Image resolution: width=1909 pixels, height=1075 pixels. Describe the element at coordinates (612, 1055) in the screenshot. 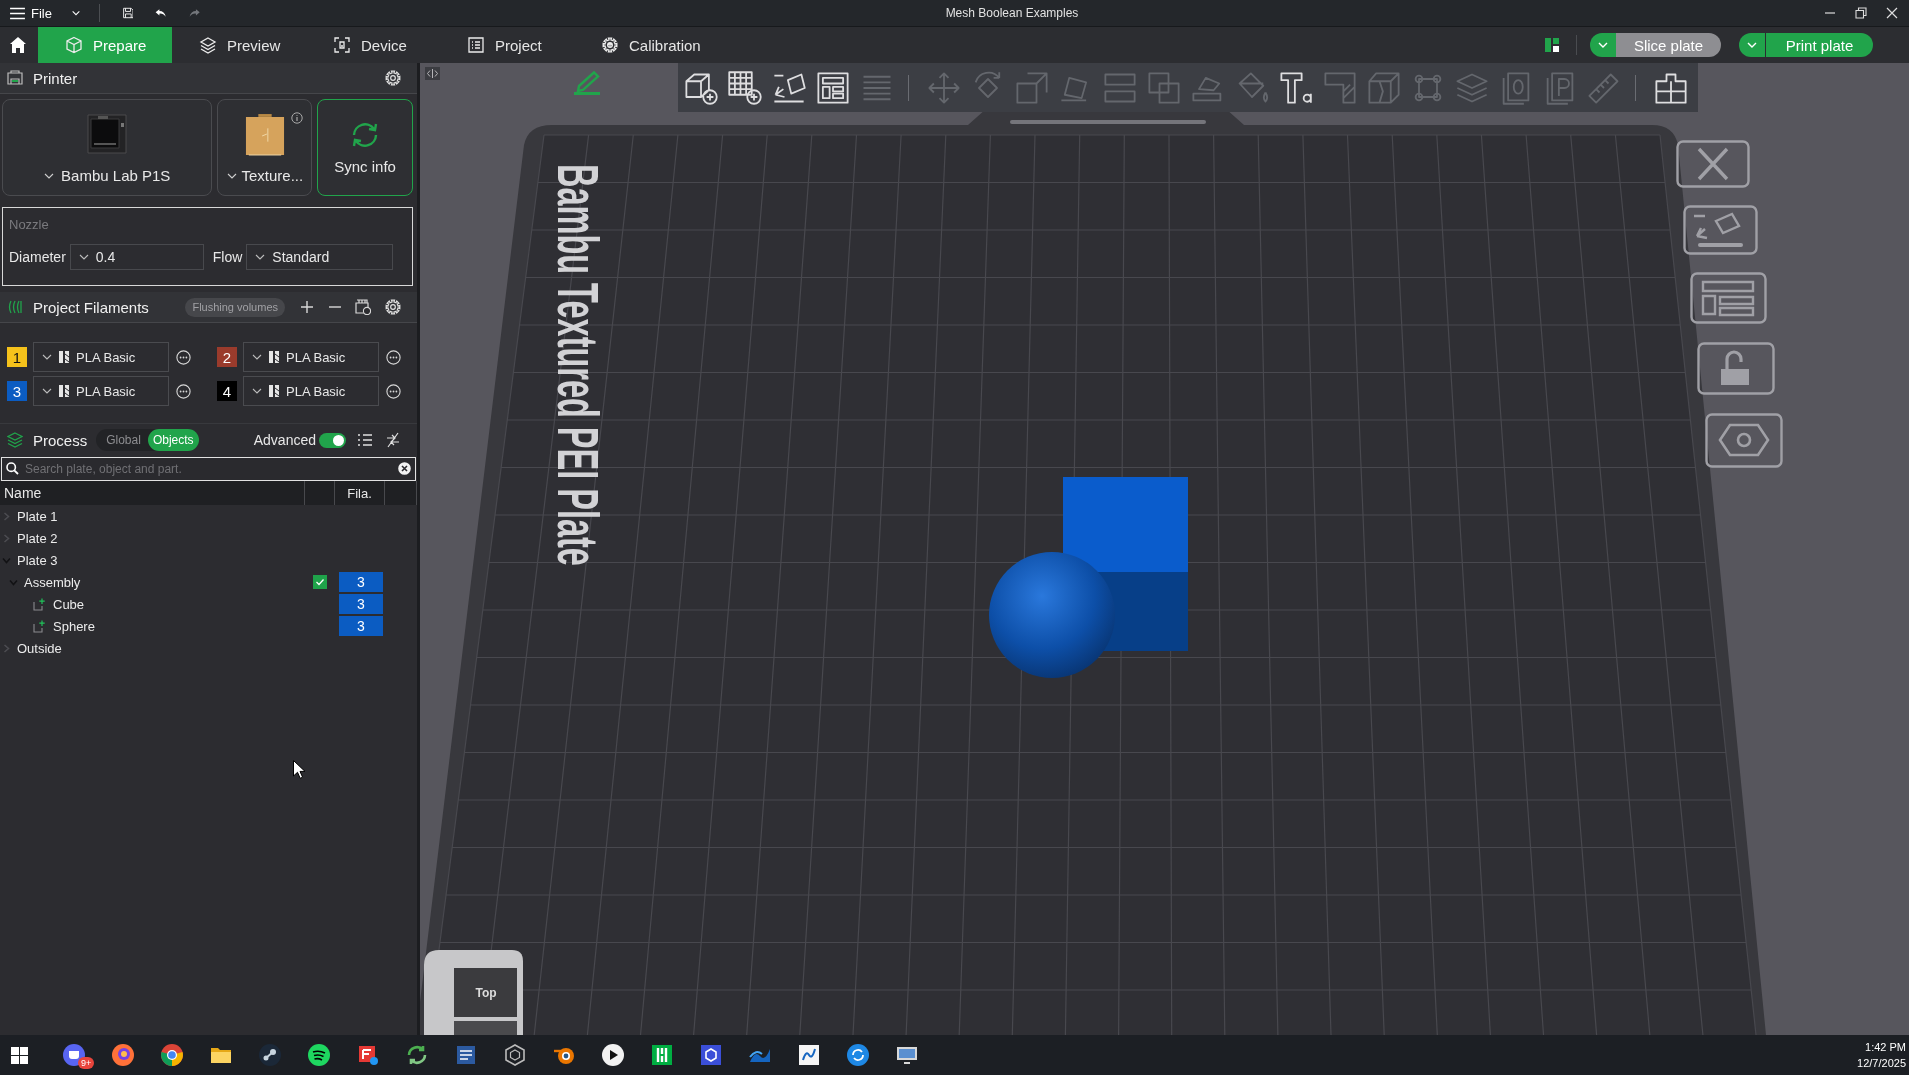

I see `play-app-icon` at that location.